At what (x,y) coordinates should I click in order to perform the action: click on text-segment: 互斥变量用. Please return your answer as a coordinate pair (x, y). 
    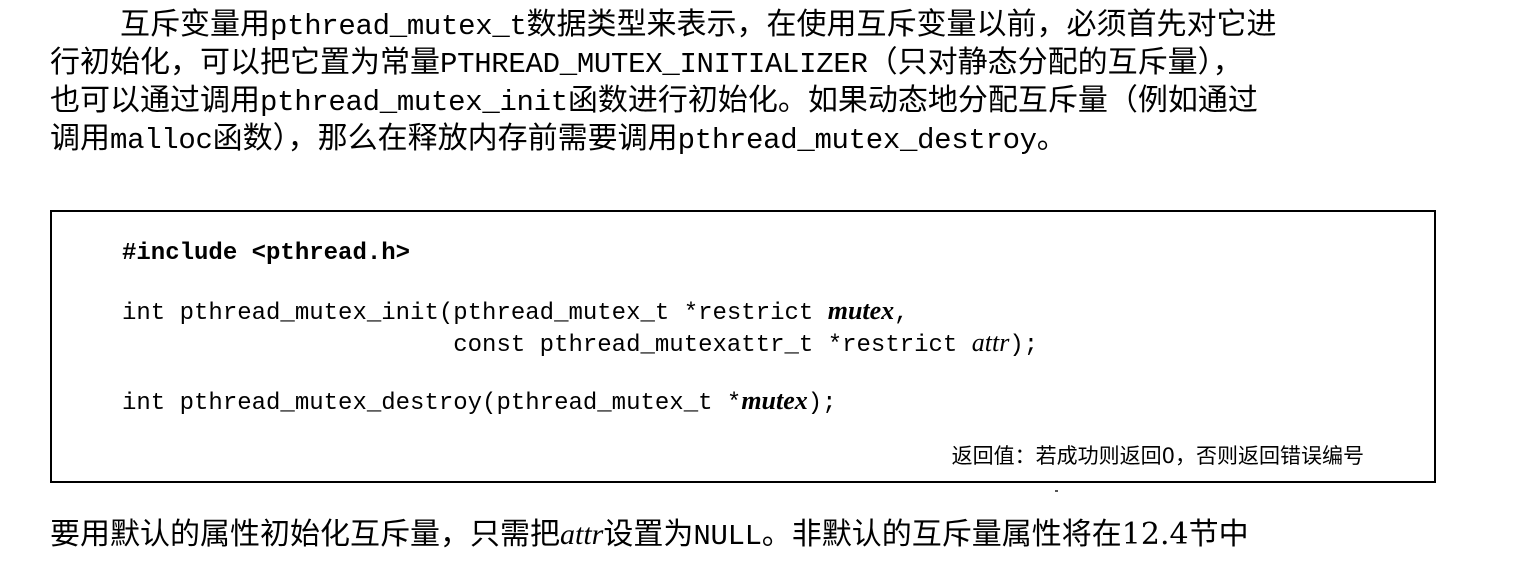
    Looking at the image, I should click on (195, 24).